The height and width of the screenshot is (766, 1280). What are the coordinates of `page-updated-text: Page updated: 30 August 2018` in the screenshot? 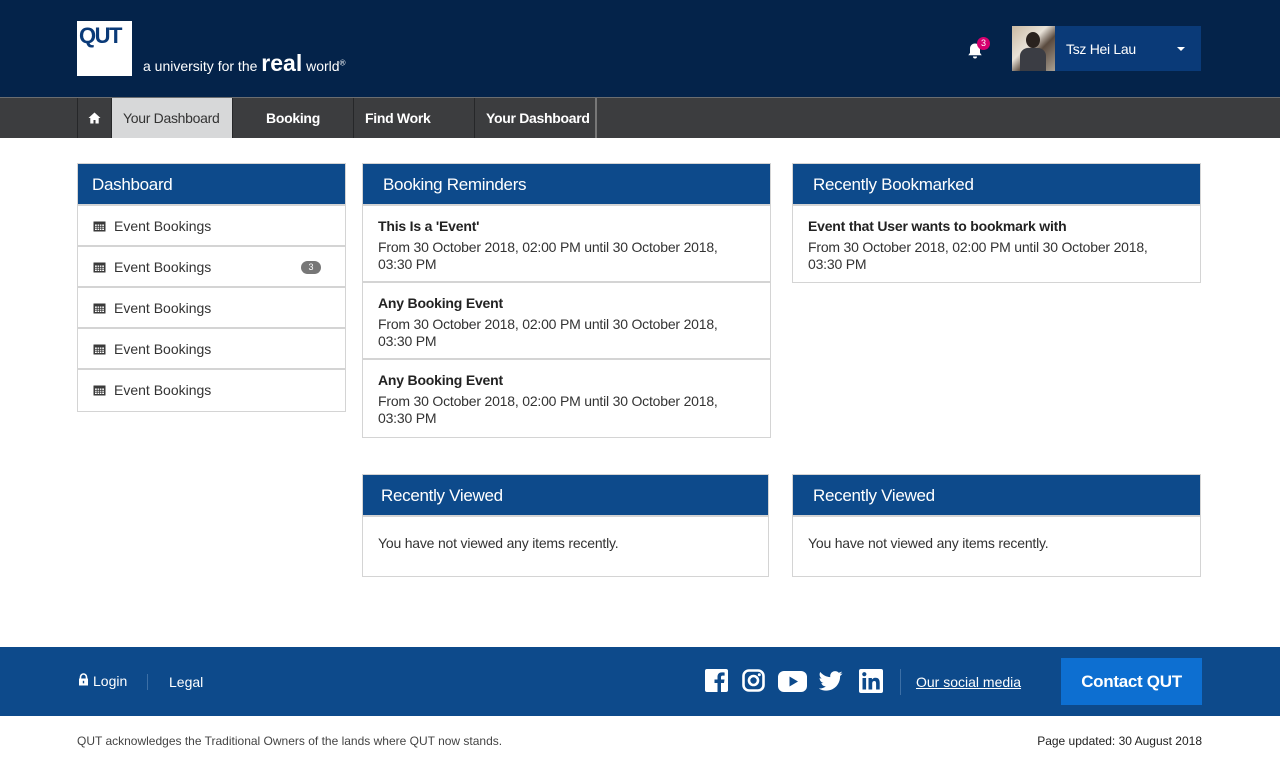 It's located at (1119, 741).